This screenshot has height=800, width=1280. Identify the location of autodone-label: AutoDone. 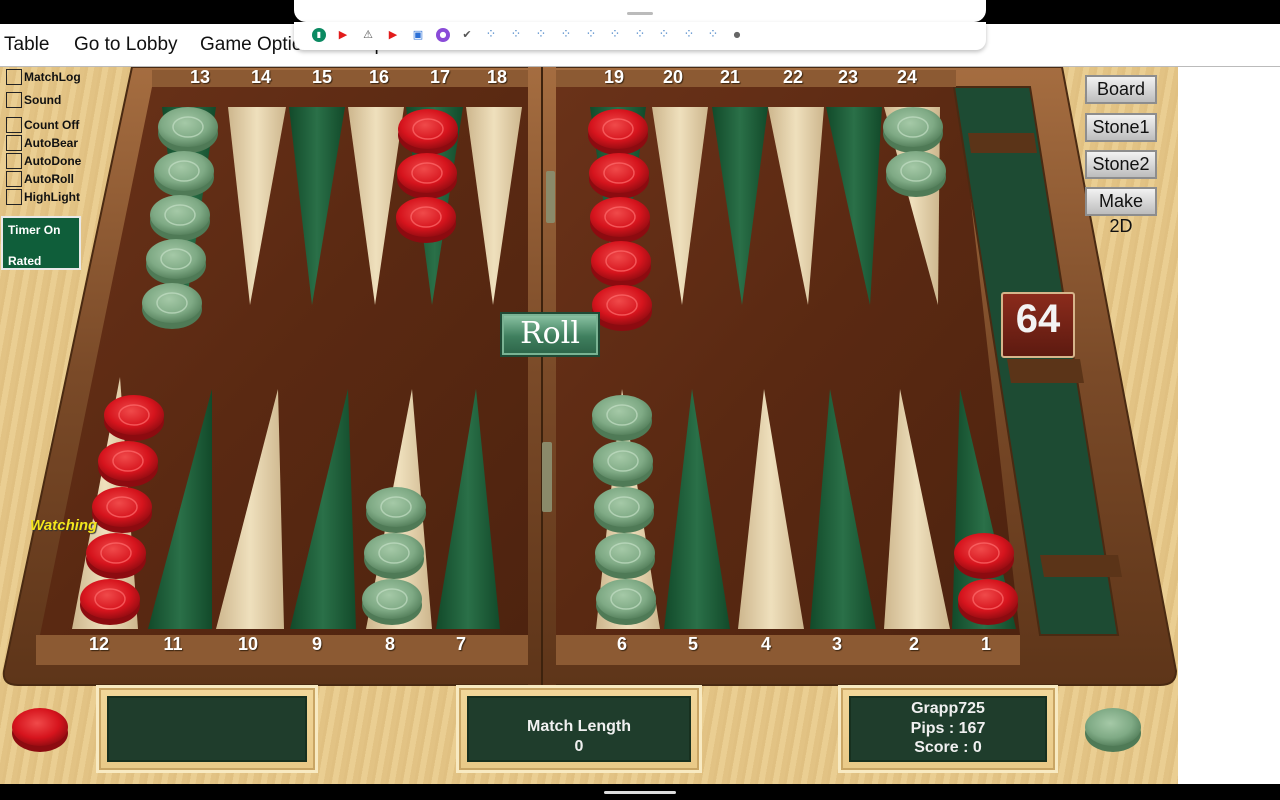
(53, 161).